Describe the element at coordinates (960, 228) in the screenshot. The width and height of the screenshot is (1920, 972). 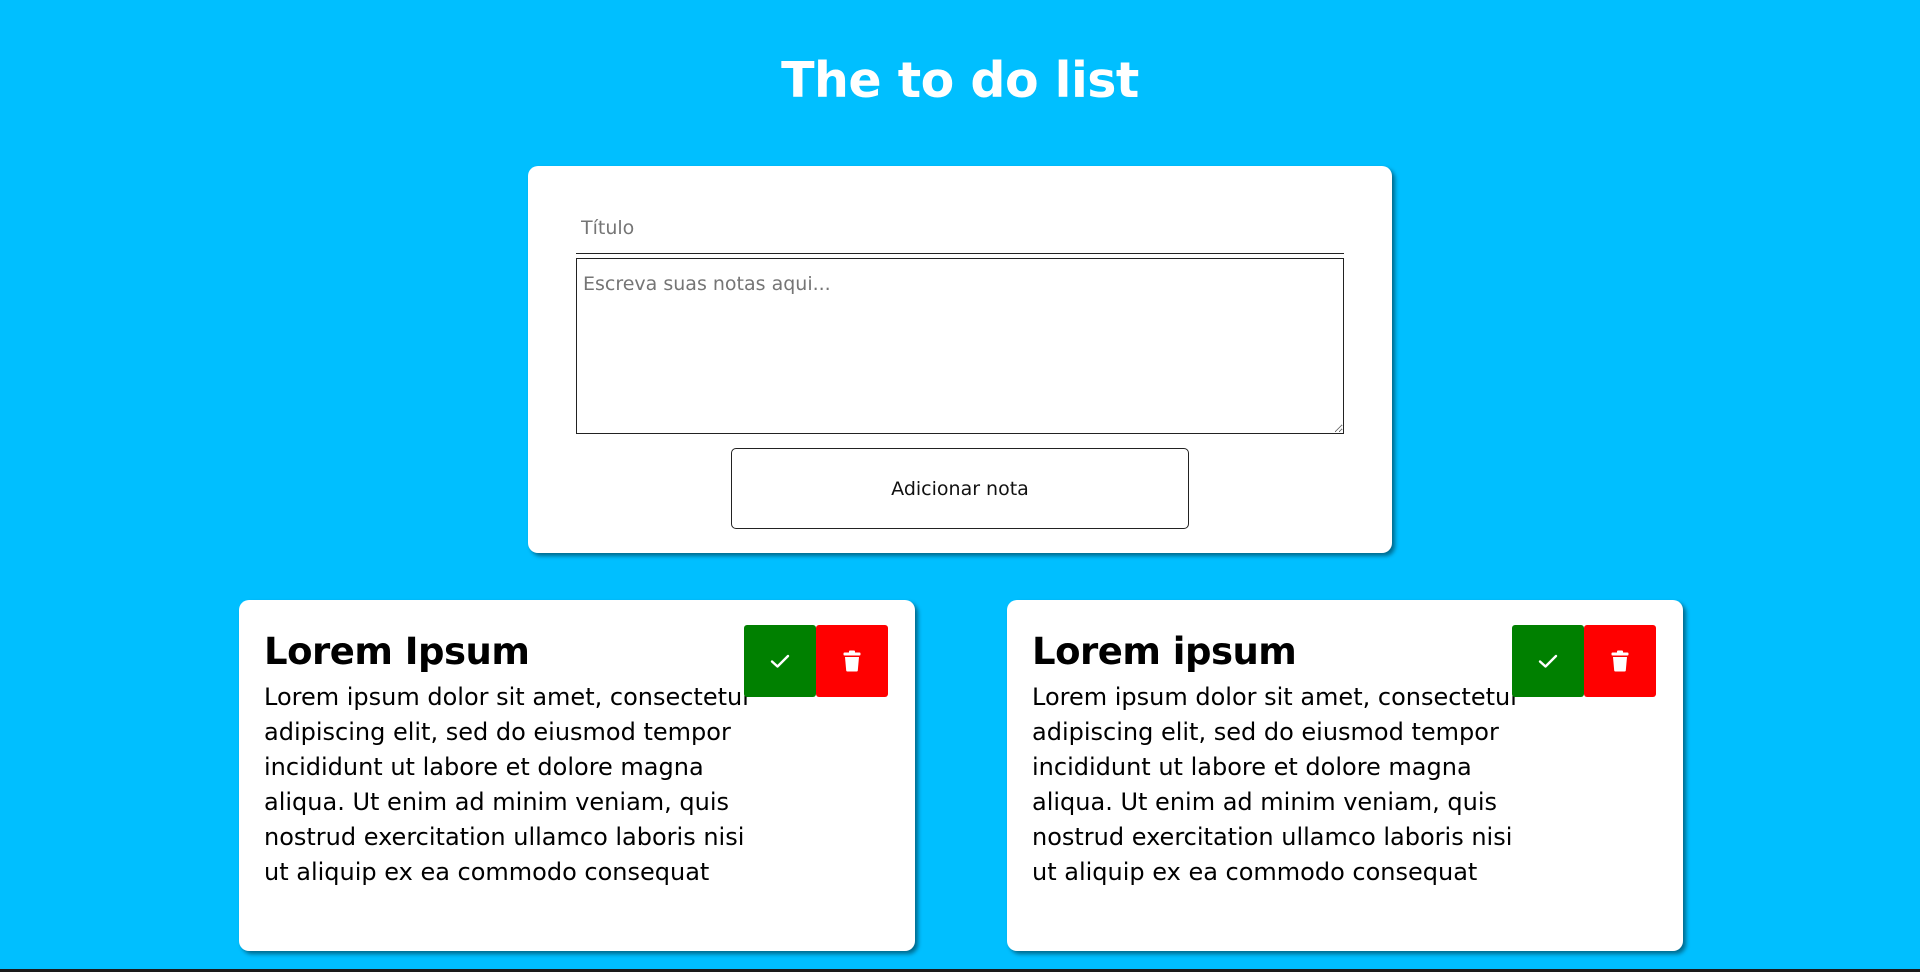
I see `title-input` at that location.